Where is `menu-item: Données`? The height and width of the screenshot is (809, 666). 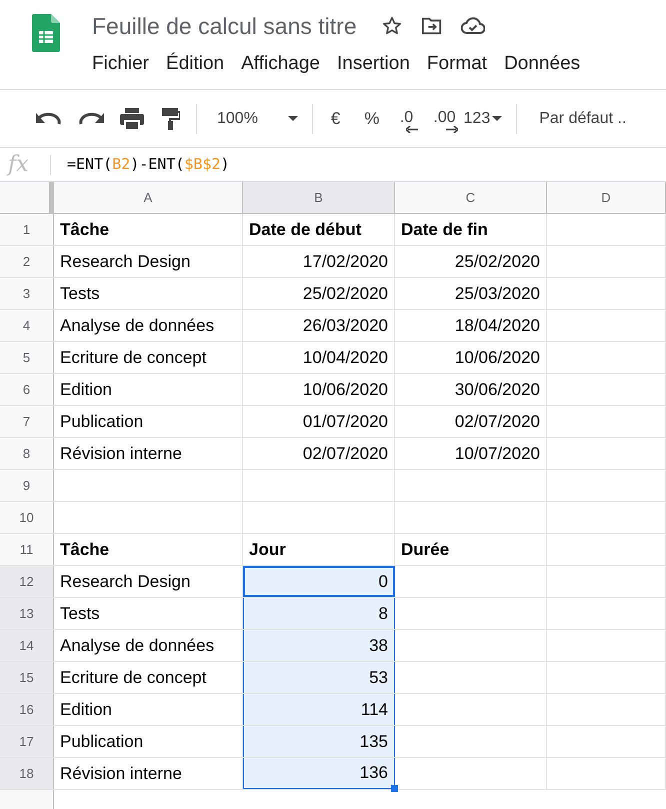
menu-item: Données is located at coordinates (542, 64).